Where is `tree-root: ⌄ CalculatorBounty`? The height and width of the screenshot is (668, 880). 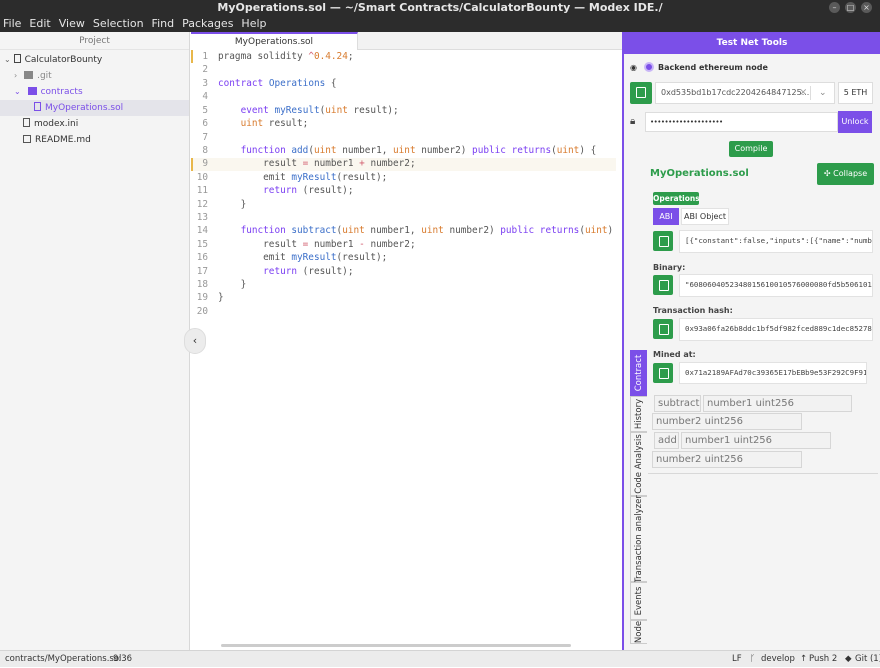 tree-root: ⌄ CalculatorBounty is located at coordinates (94, 60).